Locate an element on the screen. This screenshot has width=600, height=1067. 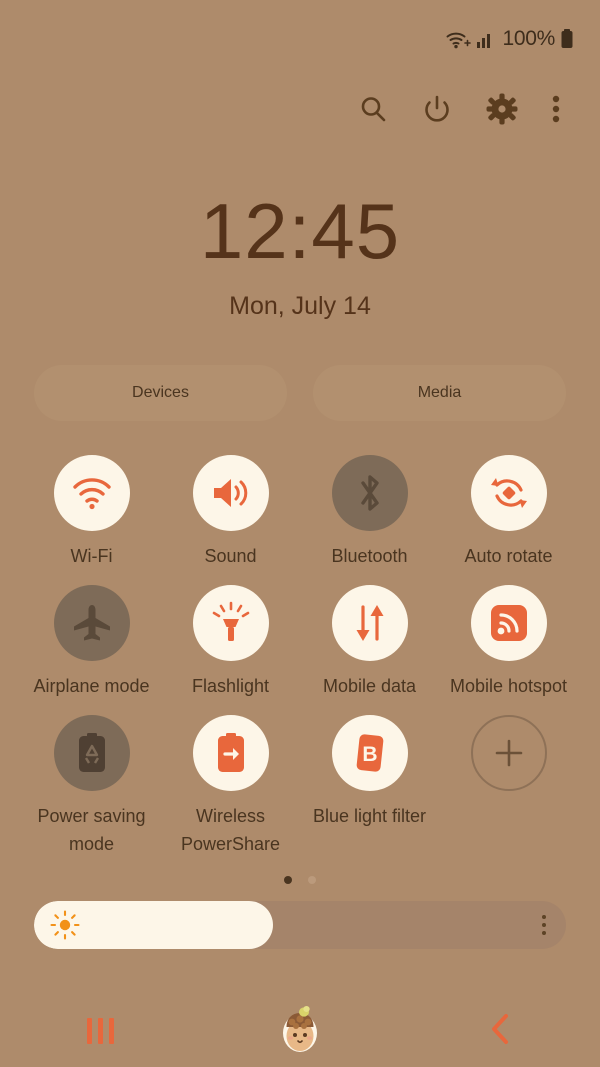
clock-area: 12:45 Mon, July 14 is located at coordinates (300, 256).